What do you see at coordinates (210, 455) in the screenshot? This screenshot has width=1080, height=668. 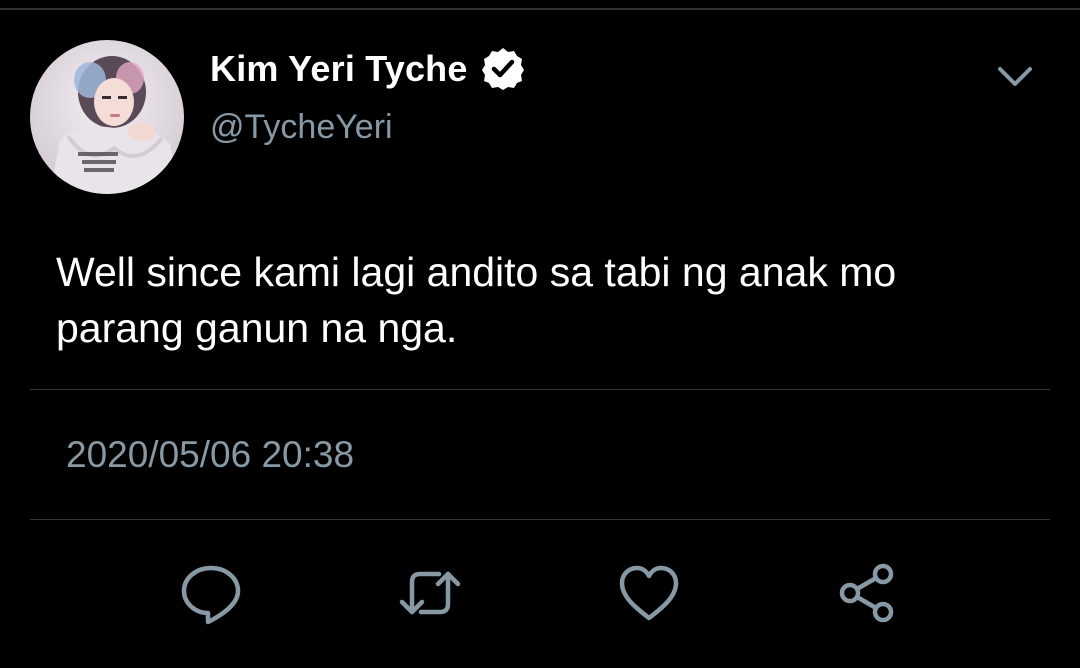 I see `tweet-timestamp: 2020/05/06 20:38` at bounding box center [210, 455].